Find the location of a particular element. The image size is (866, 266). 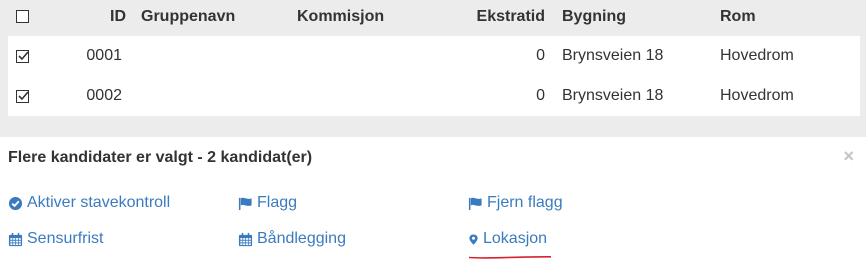

action-label: Fjern flagg is located at coordinates (525, 202).